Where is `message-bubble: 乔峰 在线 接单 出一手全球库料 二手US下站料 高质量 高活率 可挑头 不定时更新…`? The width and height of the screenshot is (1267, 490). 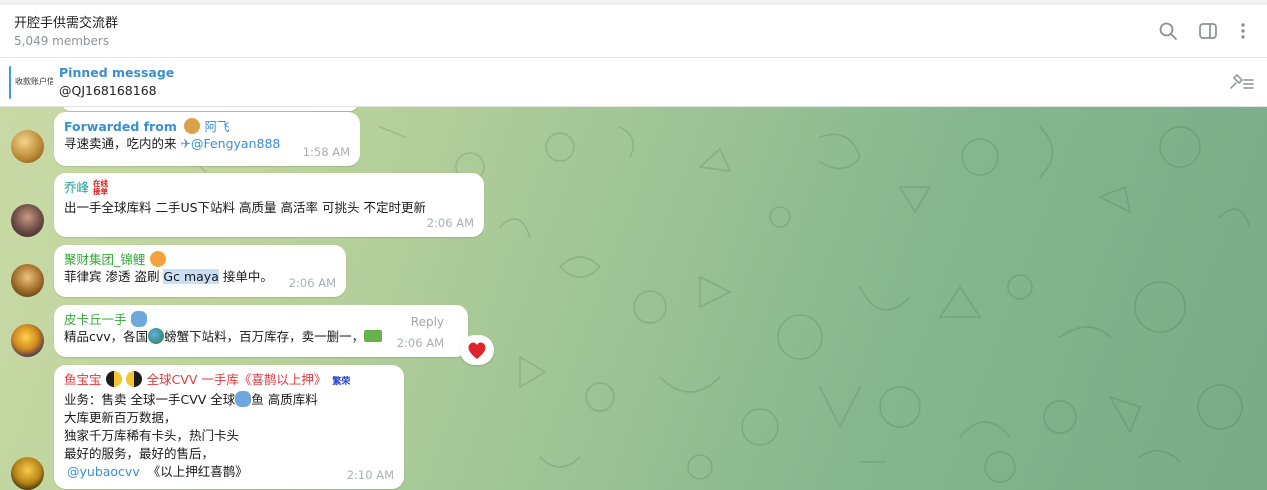
message-bubble: 乔峰 在线 接单 出一手全球库料 二手US下站料 高质量 高活率 可挑头 不定时更新… is located at coordinates (269, 205).